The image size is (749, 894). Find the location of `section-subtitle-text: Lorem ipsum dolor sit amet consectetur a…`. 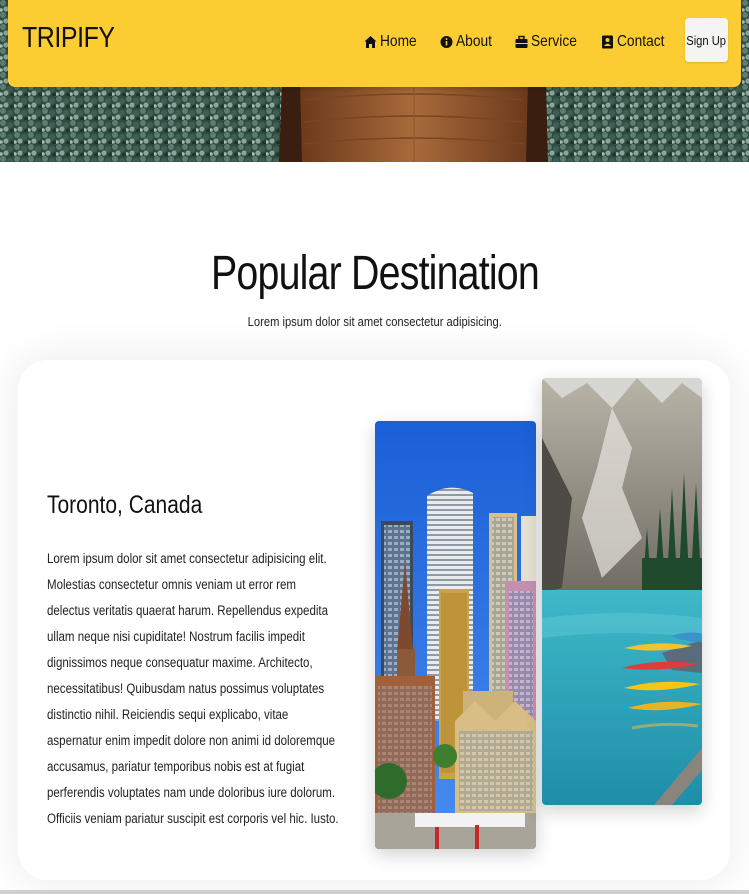

section-subtitle-text: Lorem ipsum dolor sit amet consectetur a… is located at coordinates (374, 321).